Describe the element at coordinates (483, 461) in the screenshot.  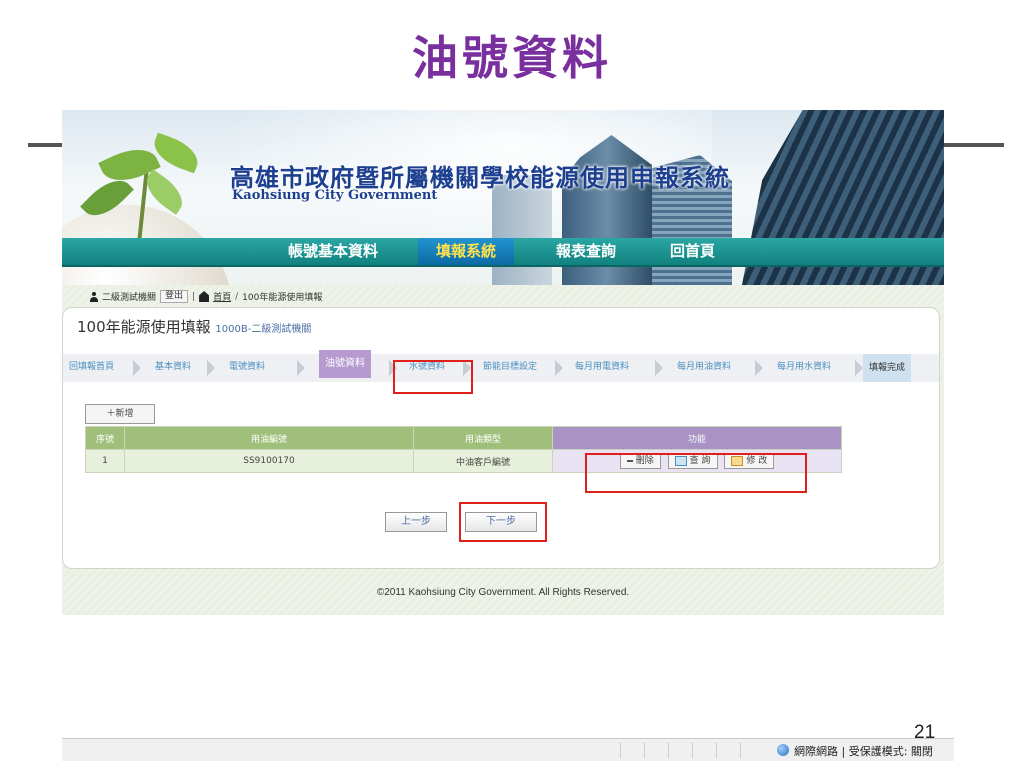
I see `cell-oil-type: 中油客戶編號` at that location.